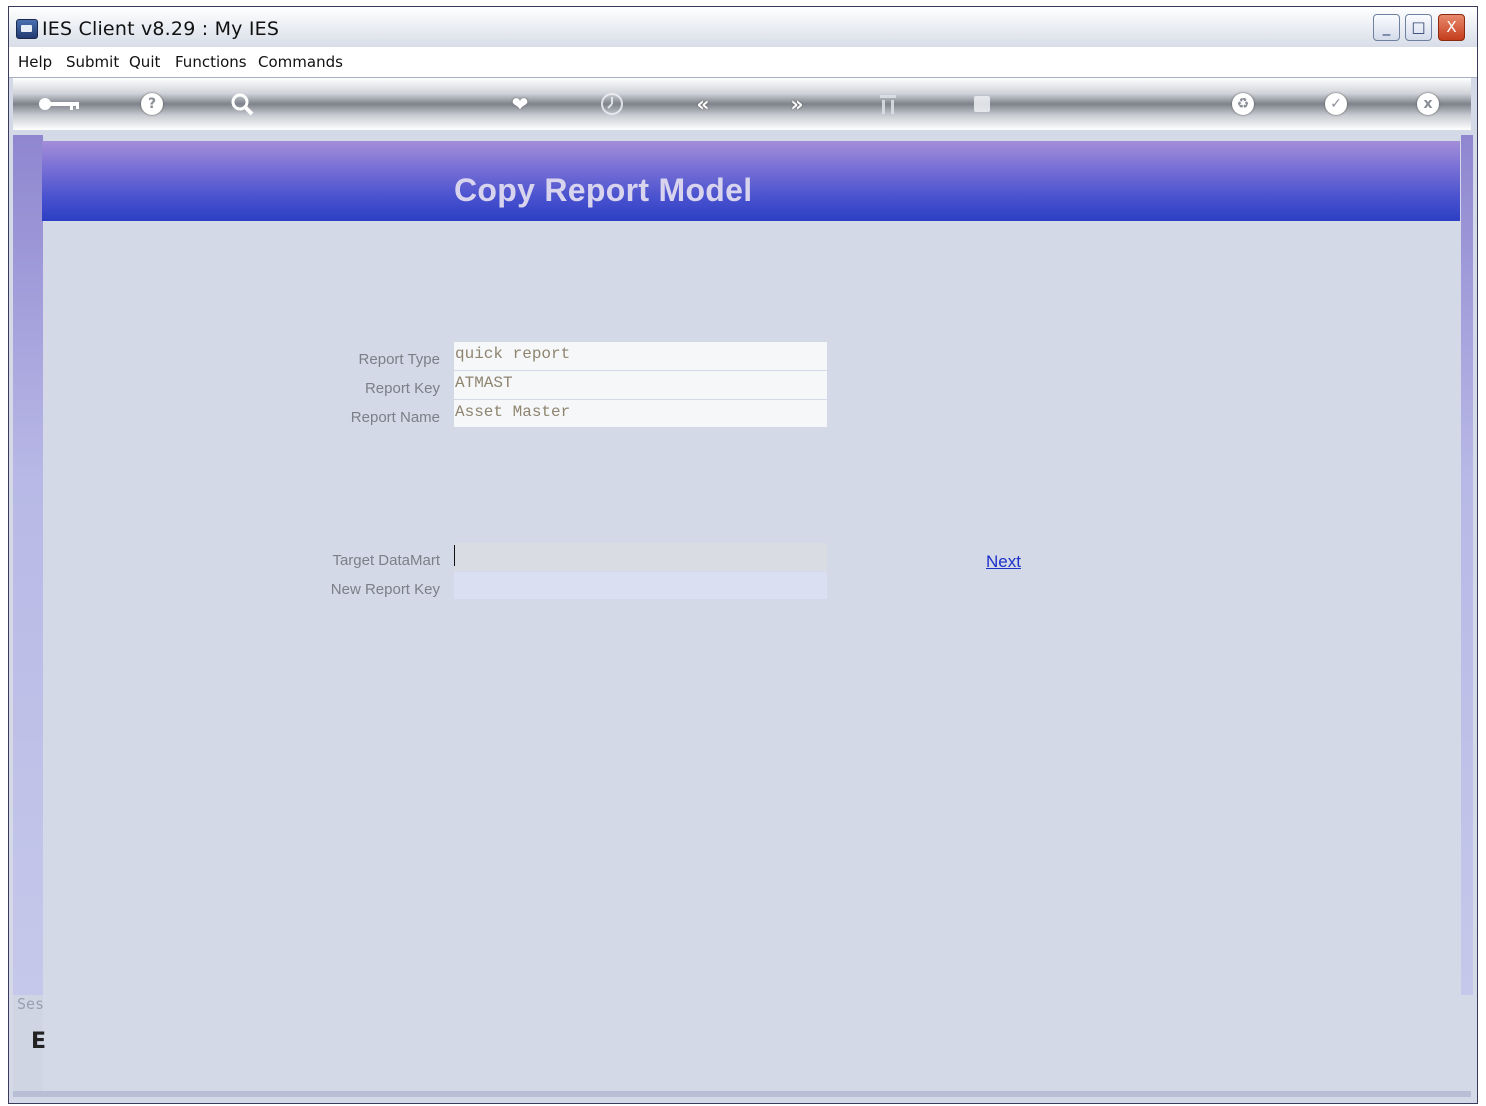 The width and height of the screenshot is (1486, 1106). I want to click on window-title: IES Client v8.29 : My IES, so click(161, 29).